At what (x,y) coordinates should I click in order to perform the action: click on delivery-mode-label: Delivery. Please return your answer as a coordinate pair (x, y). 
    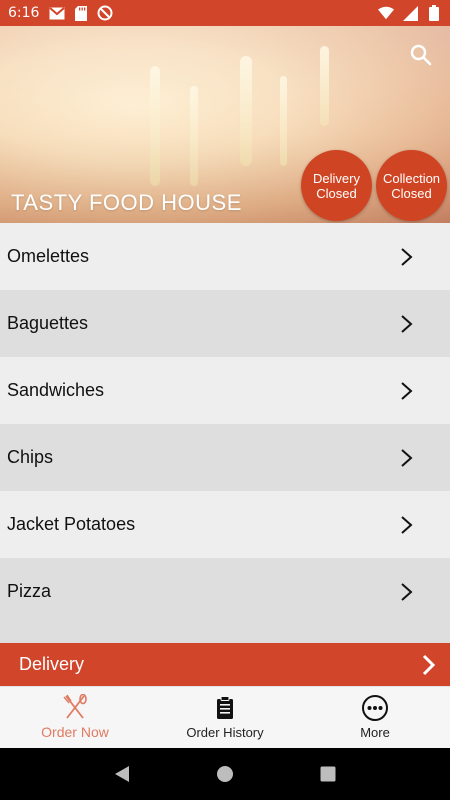
    Looking at the image, I should click on (52, 664).